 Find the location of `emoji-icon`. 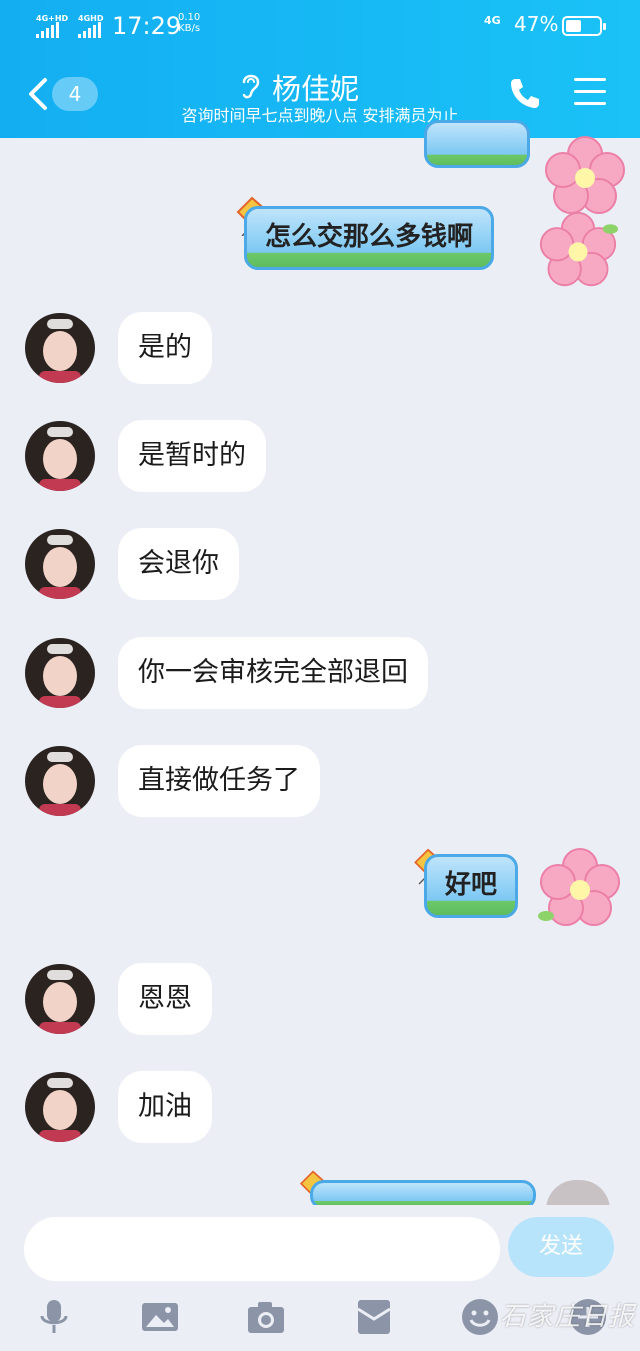

emoji-icon is located at coordinates (480, 1317).